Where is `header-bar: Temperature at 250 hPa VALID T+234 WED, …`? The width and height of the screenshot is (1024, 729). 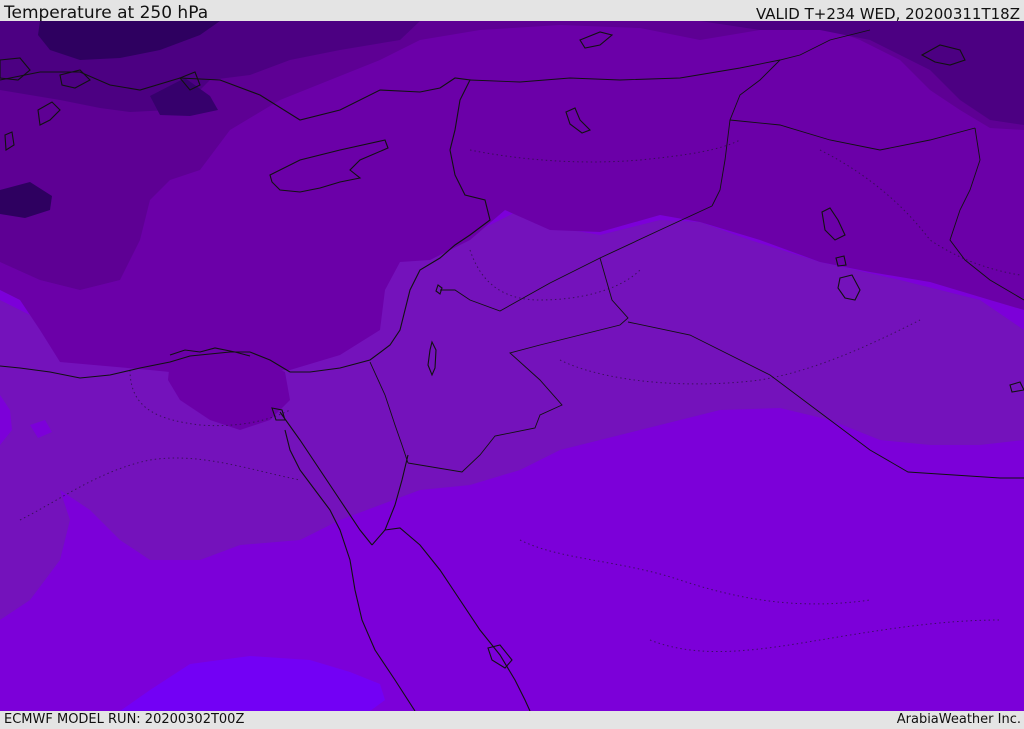
header-bar: Temperature at 250 hPa VALID T+234 WED, … is located at coordinates (512, 11).